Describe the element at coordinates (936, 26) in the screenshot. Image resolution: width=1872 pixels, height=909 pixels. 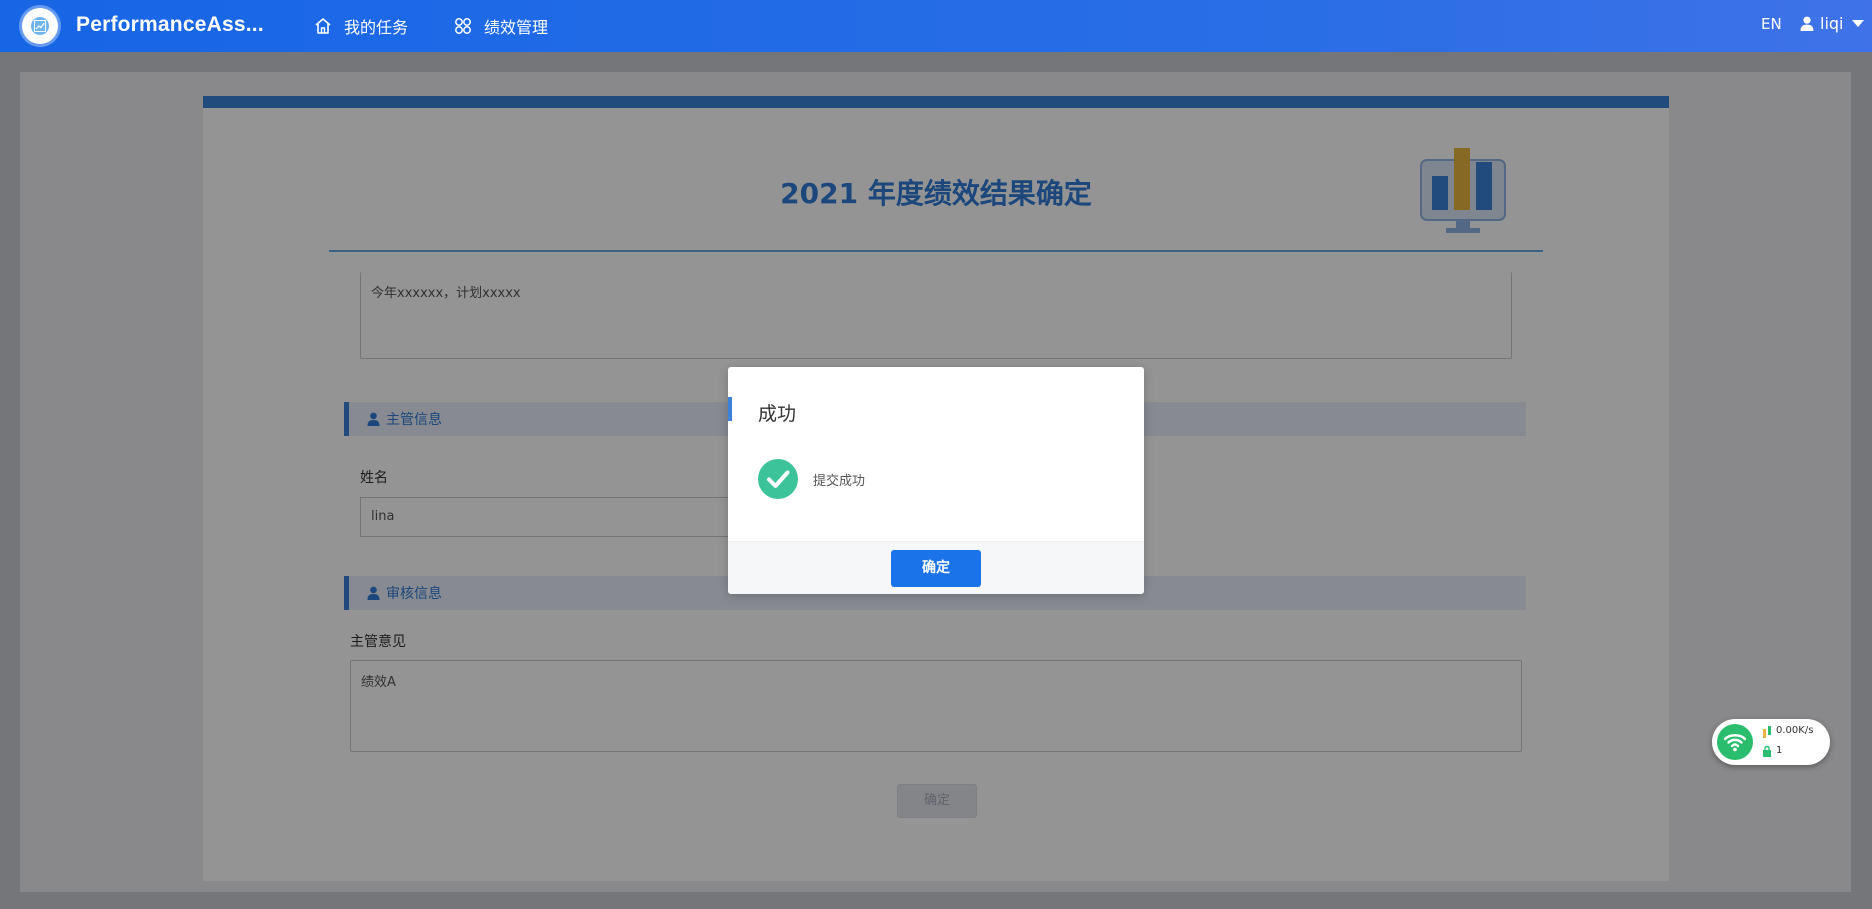
I see `top-navbar: PerformanceAss... 我的任务 绩效管理 EN liqi` at that location.